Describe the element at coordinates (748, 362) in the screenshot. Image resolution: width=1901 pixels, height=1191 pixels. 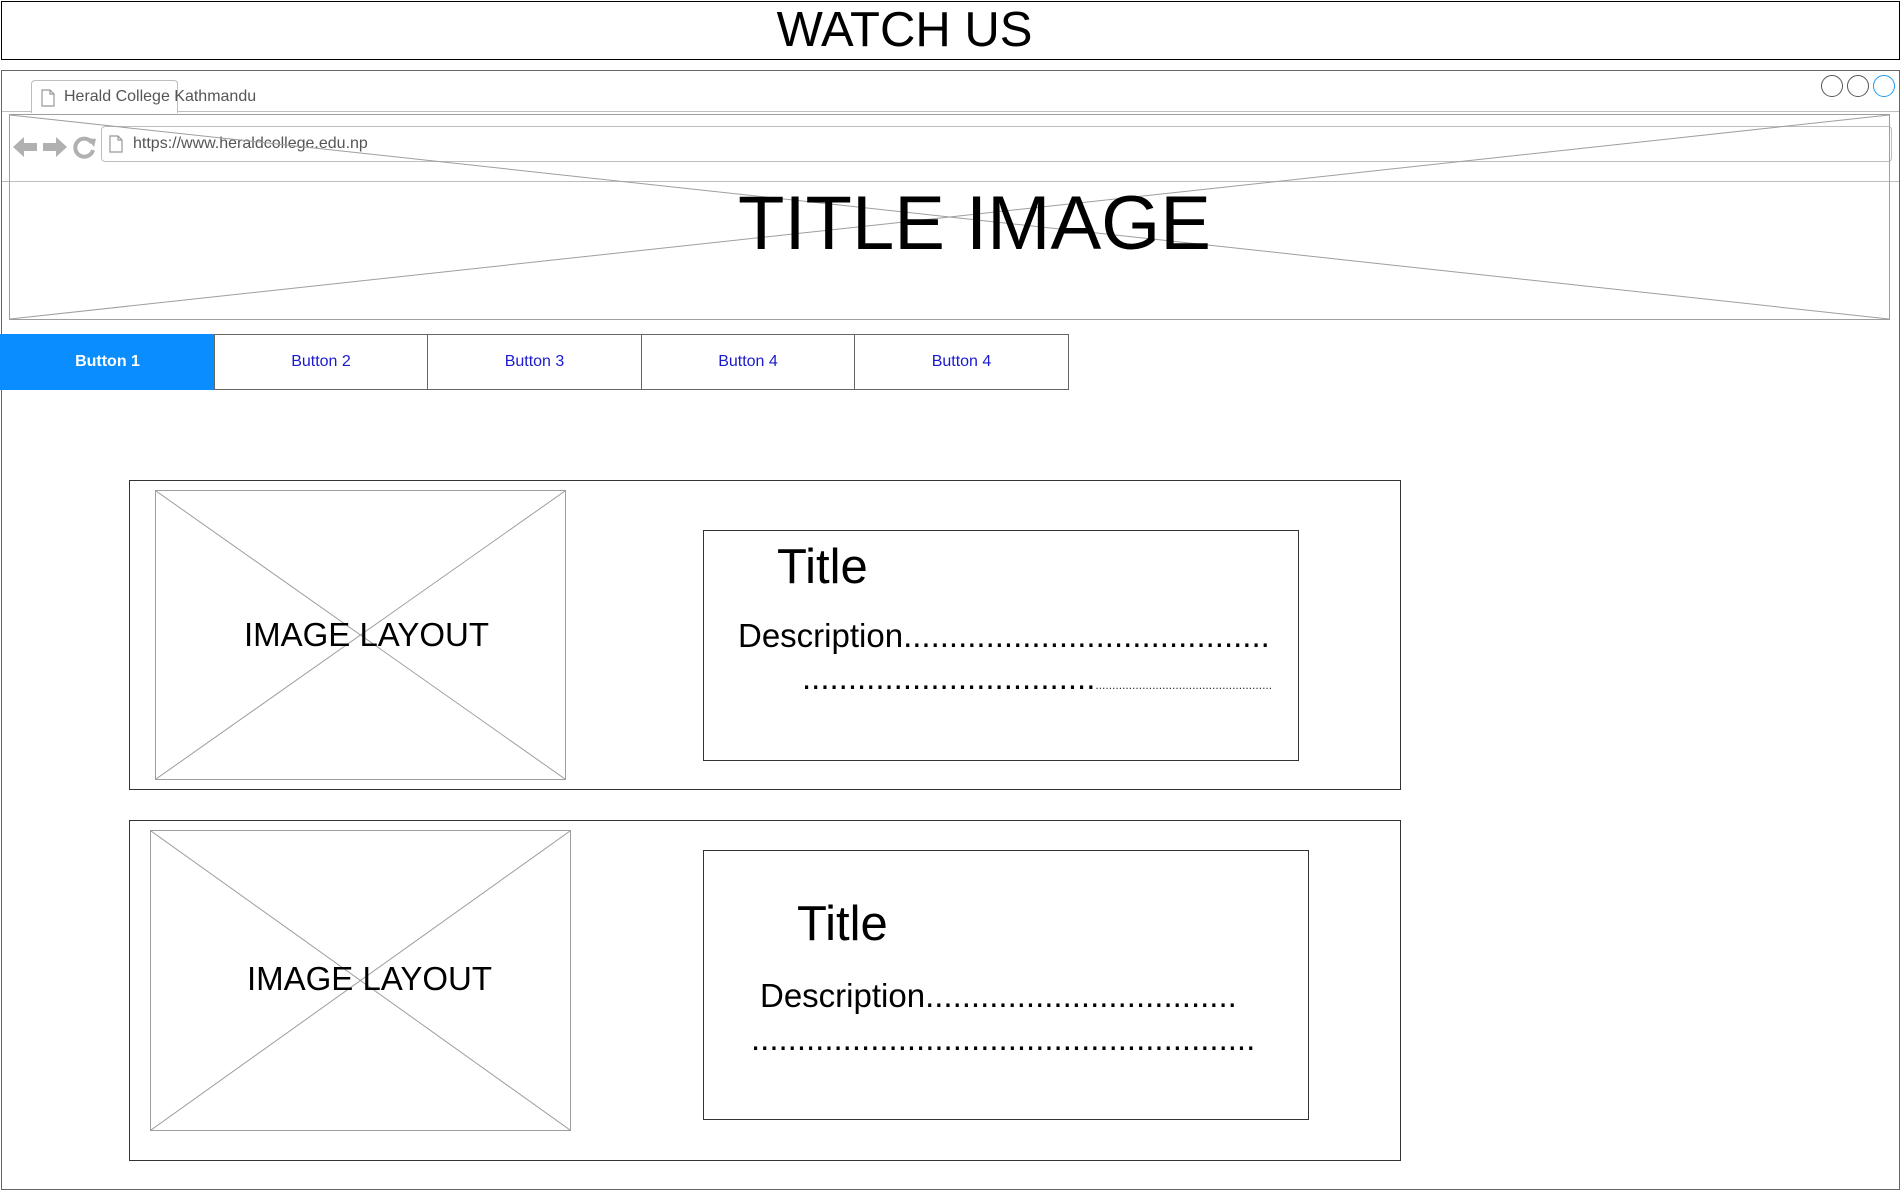
I see `menu-button-4: Button 4` at that location.